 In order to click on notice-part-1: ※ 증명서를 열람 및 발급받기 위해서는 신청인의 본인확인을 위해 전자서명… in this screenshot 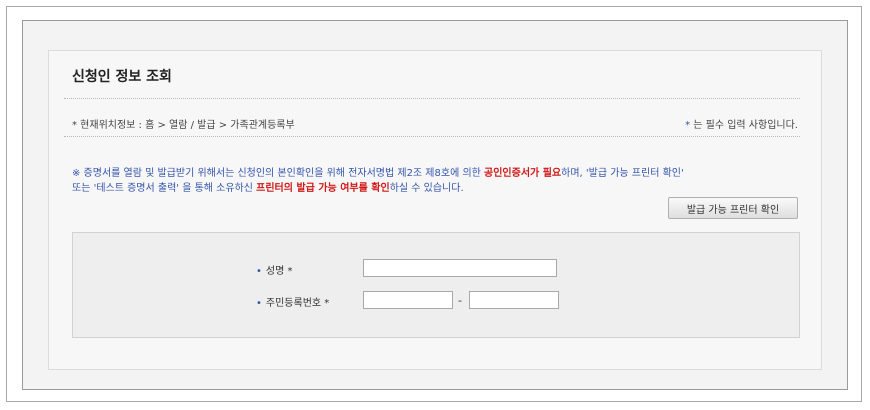, I will do `click(278, 173)`.